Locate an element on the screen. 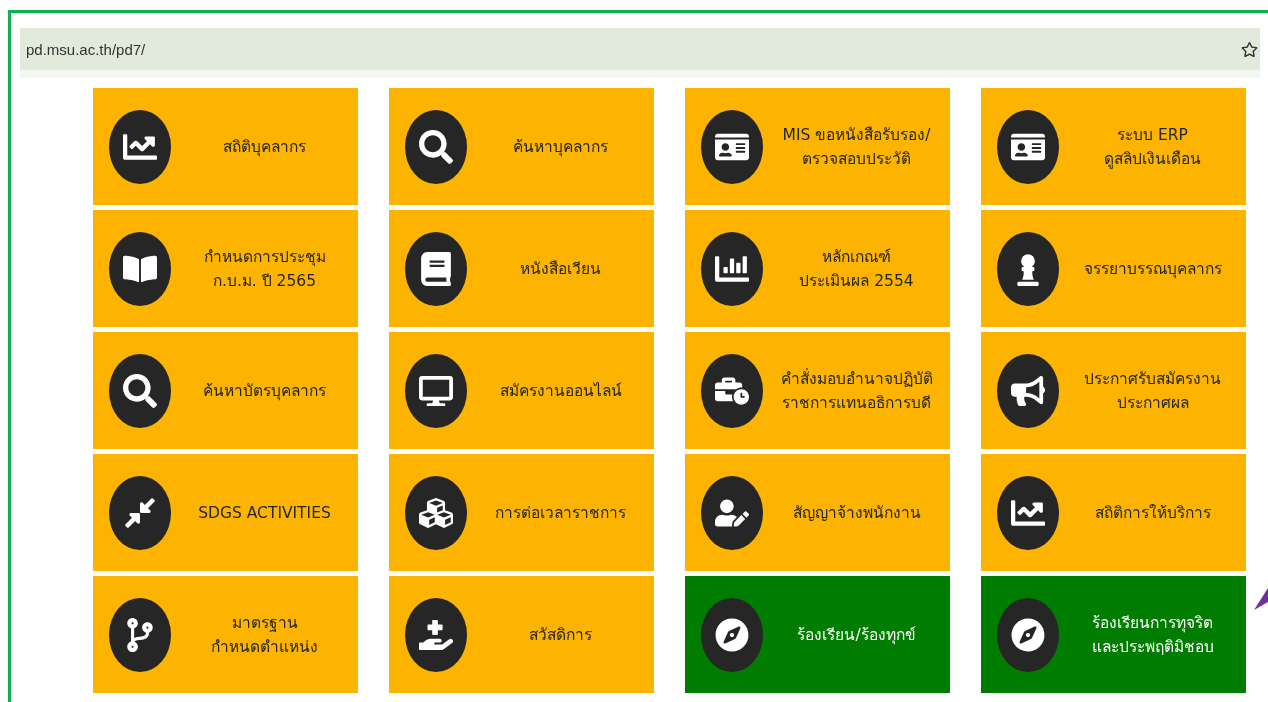  menu-tile: หนังสือเวียน is located at coordinates (521, 268).